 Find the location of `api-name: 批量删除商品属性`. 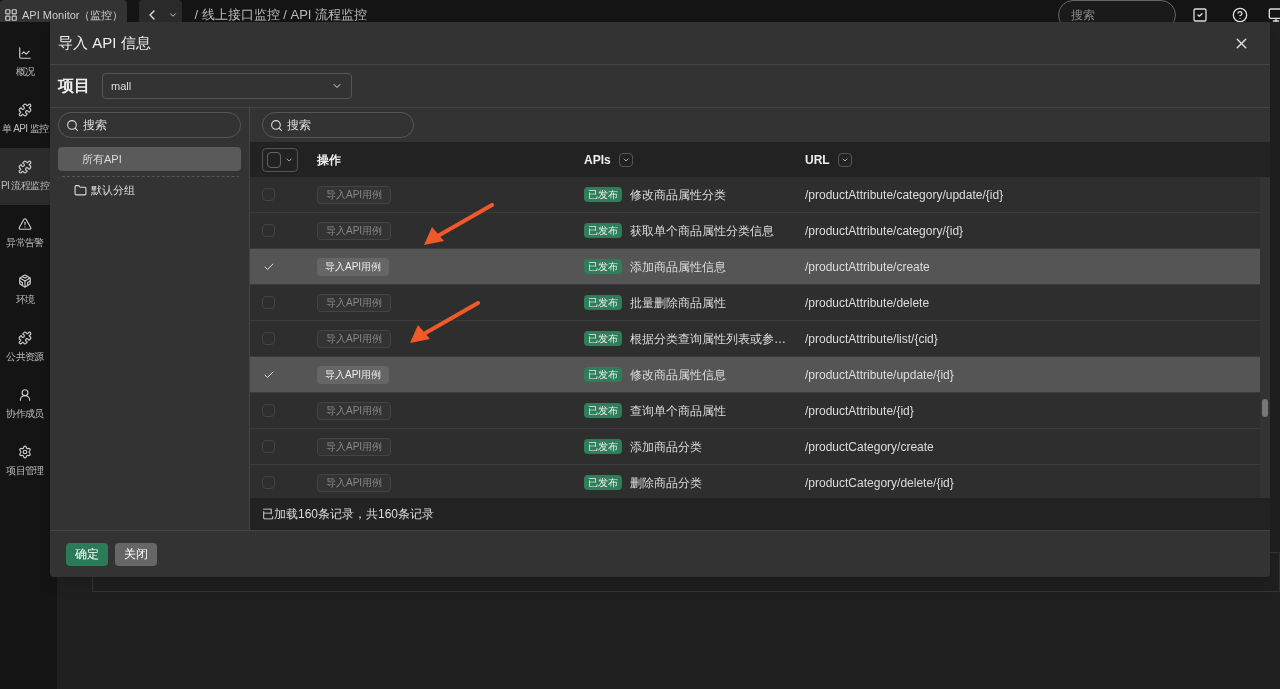

api-name: 批量删除商品属性 is located at coordinates (678, 303).